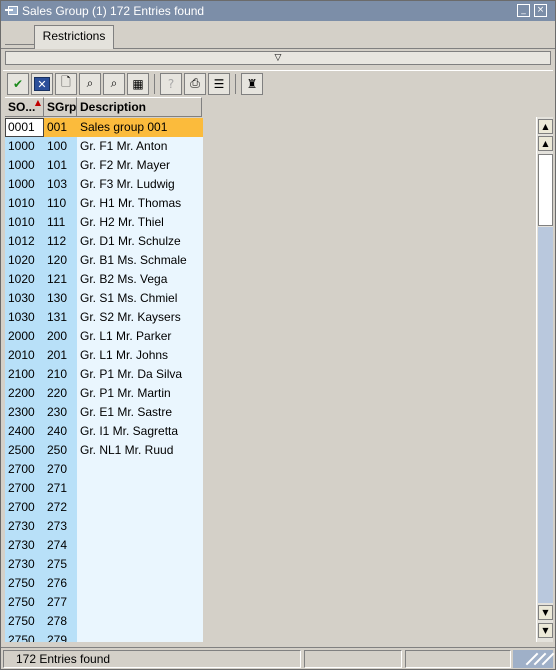 The image size is (556, 670). Describe the element at coordinates (104, 469) in the screenshot. I see `table-row: 2700 270` at that location.